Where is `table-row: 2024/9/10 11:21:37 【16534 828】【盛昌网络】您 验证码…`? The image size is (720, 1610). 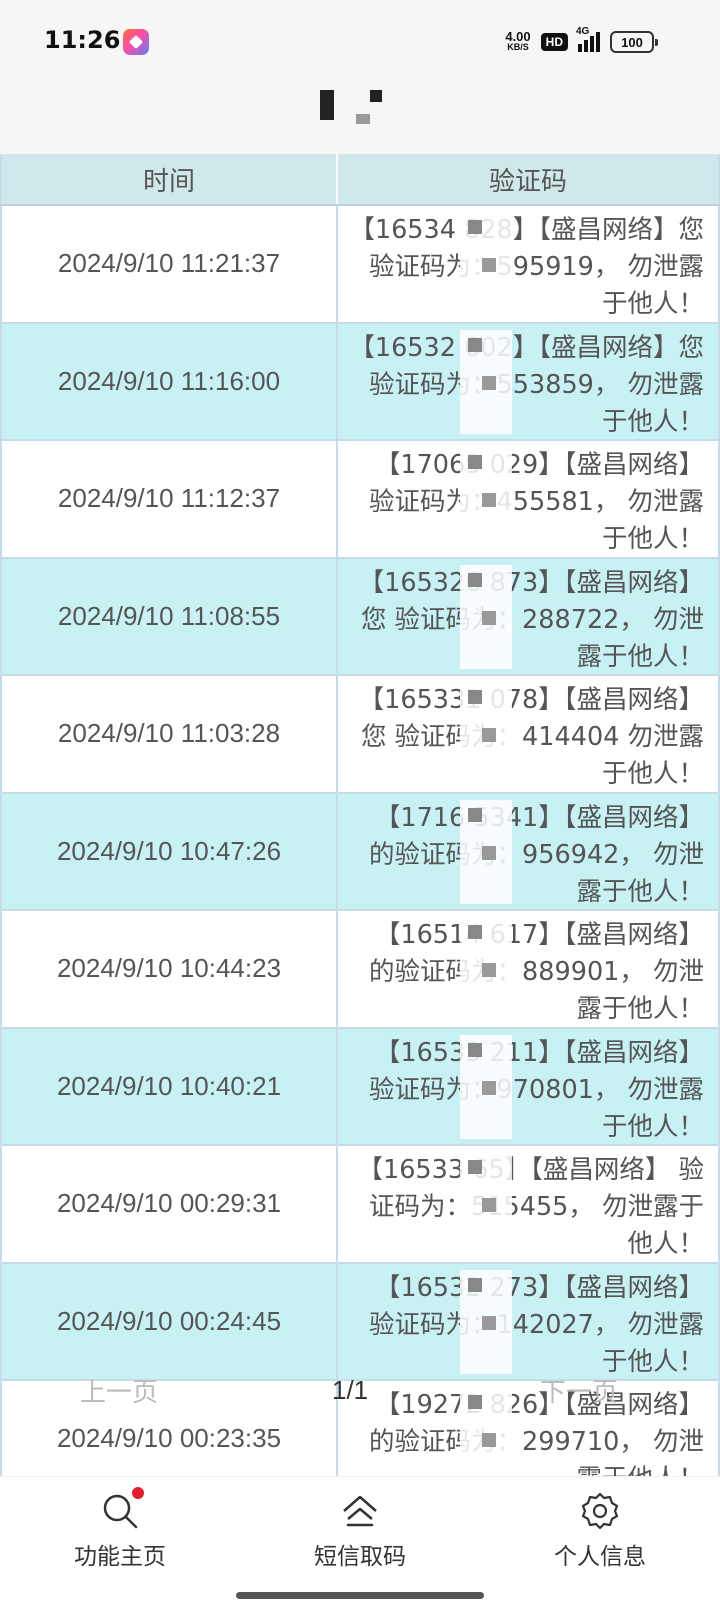 table-row: 2024/9/10 11:21:37 【16534 828】【盛昌网络】您 验证码… is located at coordinates (360, 265).